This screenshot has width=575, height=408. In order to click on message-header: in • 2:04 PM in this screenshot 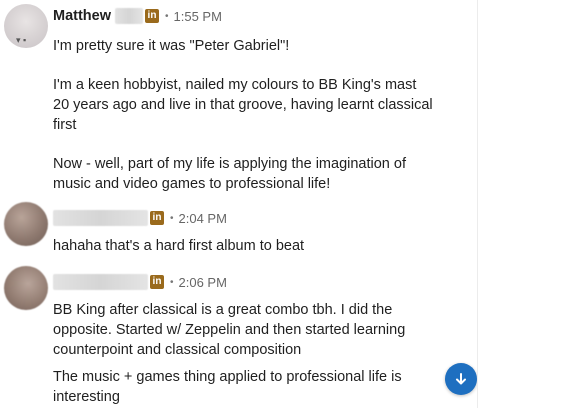, I will do `click(140, 218)`.